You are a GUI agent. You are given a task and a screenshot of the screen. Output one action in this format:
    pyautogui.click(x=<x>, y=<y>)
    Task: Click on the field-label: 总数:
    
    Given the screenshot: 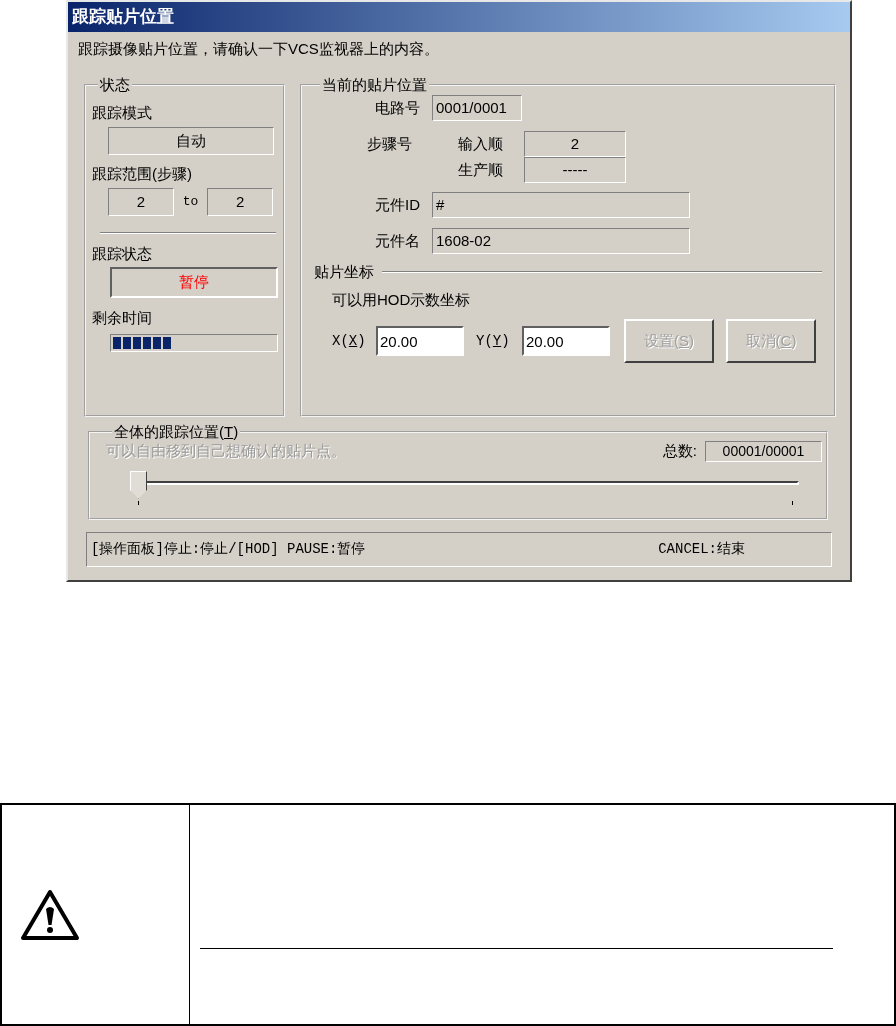 What is the action you would take?
    pyautogui.click(x=679, y=451)
    